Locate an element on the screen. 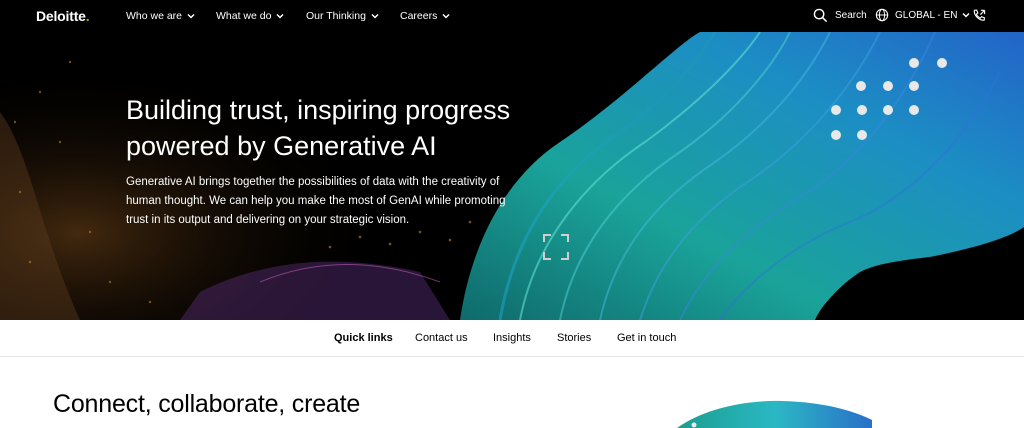  nav-item-careers: Careers is located at coordinates (425, 16).